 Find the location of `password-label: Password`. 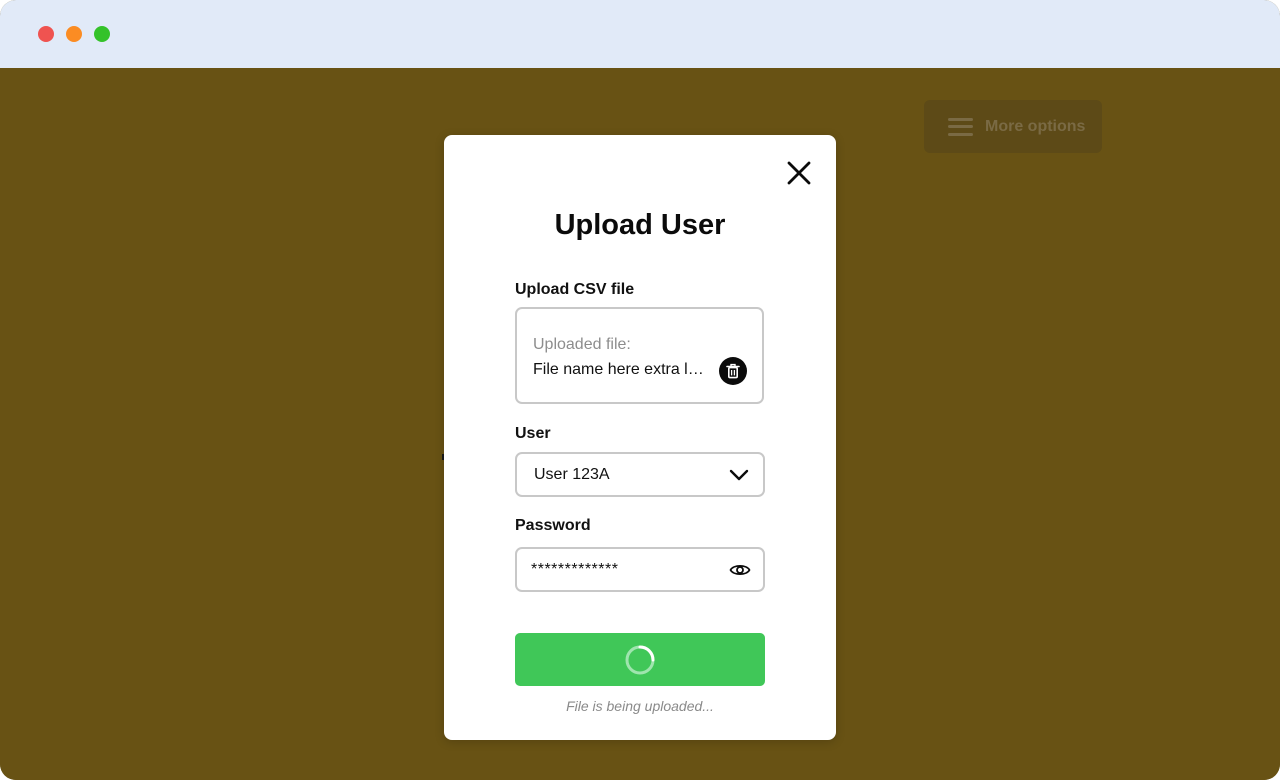

password-label: Password is located at coordinates (553, 525).